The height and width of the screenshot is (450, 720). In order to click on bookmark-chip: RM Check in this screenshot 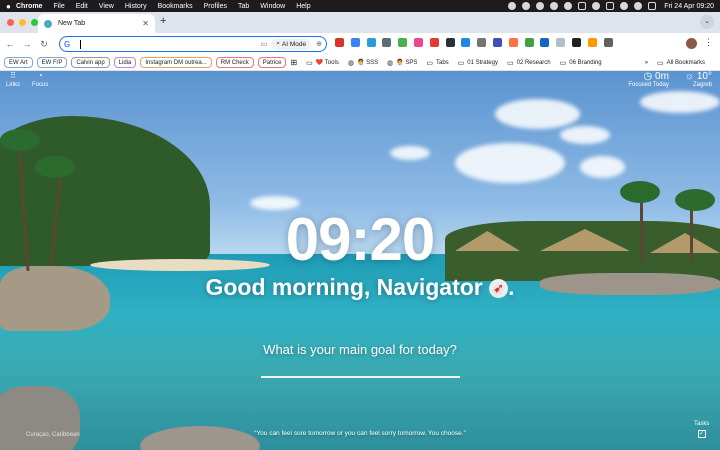, I will do `click(234, 62)`.